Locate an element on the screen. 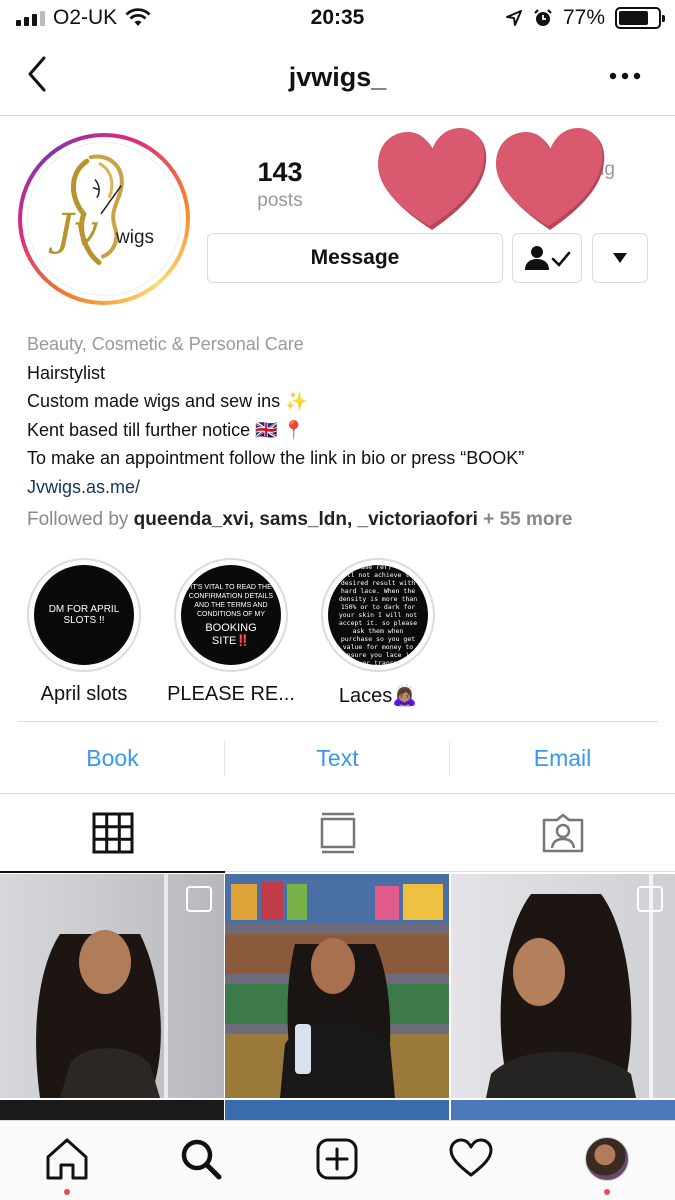 The width and height of the screenshot is (675, 1200). followed-by-prefix: Followed by is located at coordinates (80, 519).